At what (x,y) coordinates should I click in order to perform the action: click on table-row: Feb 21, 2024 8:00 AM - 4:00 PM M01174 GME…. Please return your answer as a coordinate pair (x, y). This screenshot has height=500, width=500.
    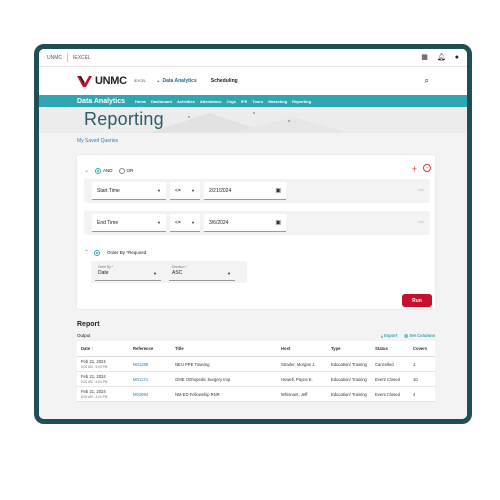
    Looking at the image, I should click on (256, 379).